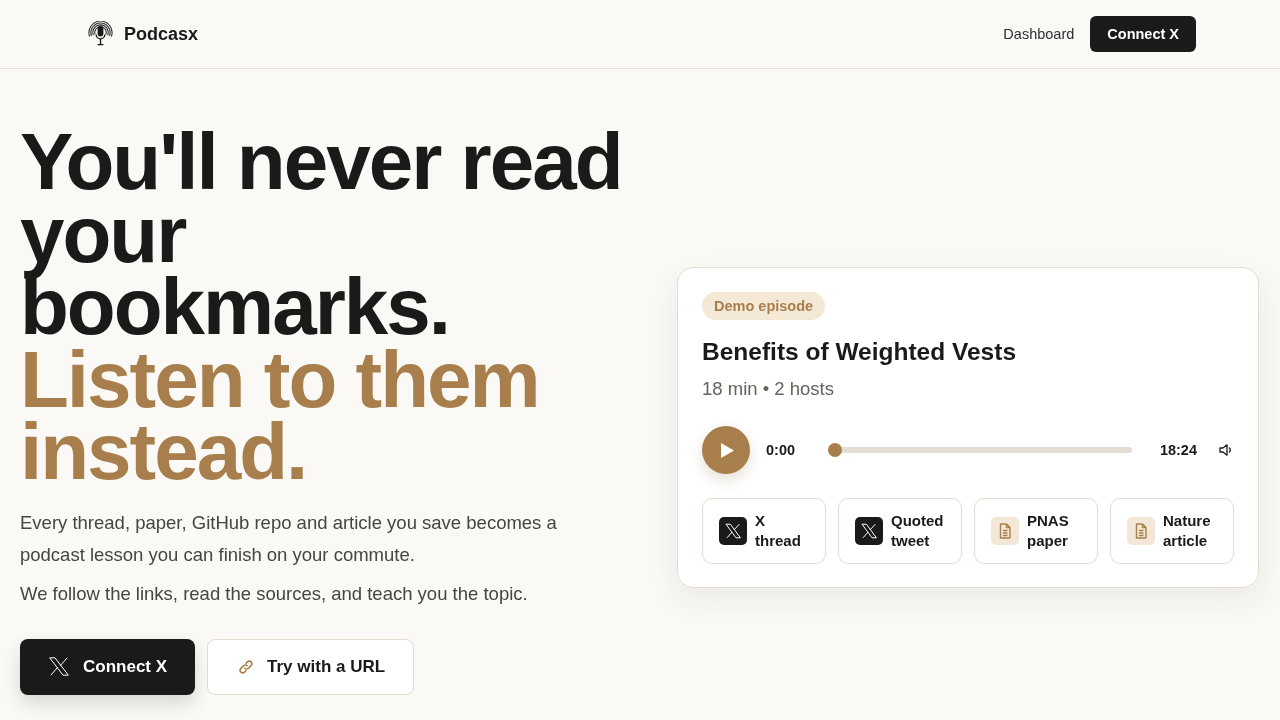 Image resolution: width=1280 pixels, height=720 pixels. Describe the element at coordinates (100, 34) in the screenshot. I see `podcast-microphone-icon` at that location.